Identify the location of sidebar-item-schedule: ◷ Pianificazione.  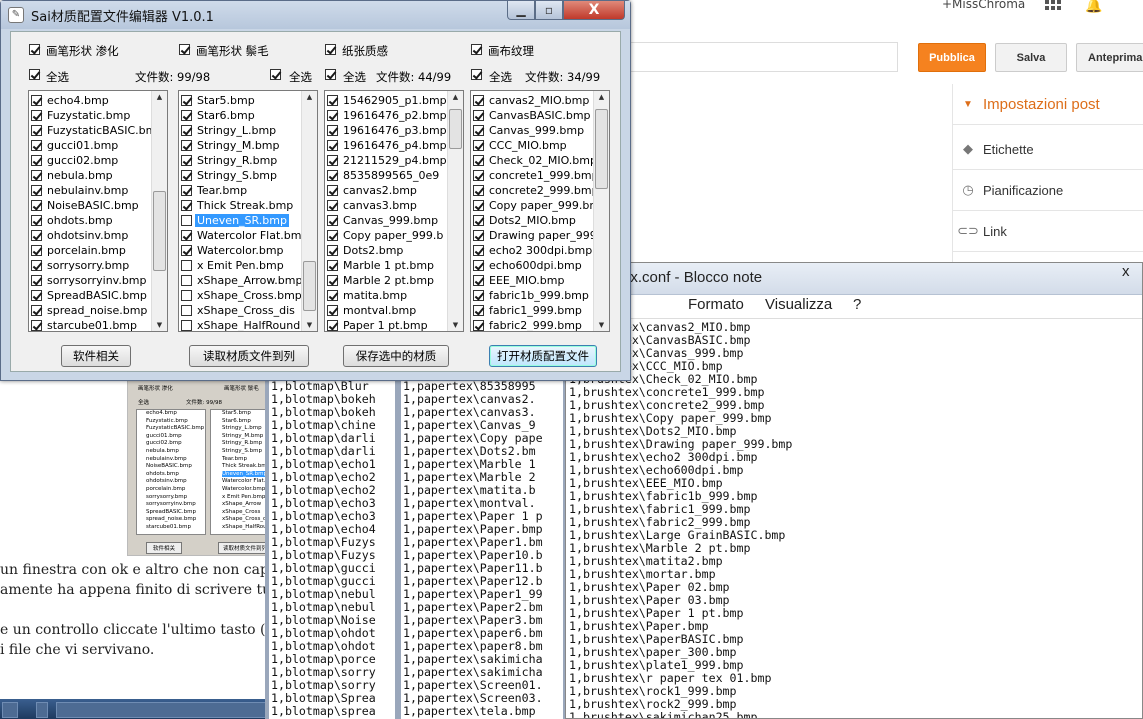
(1048, 190).